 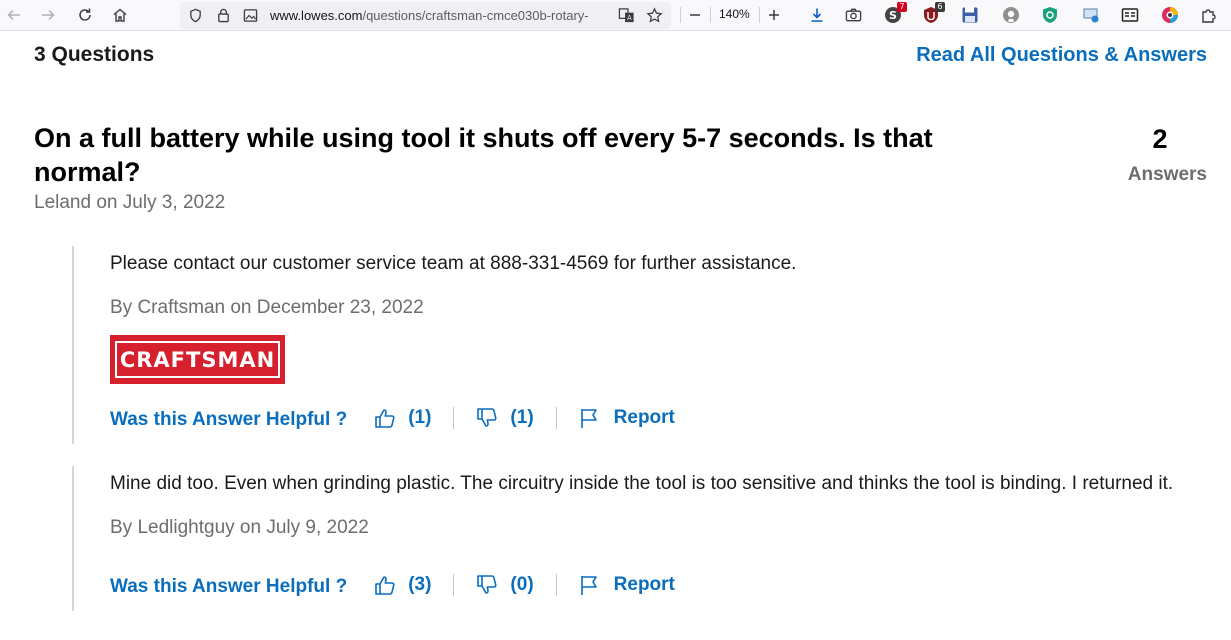 I want to click on extension-1-button: S 7, so click(x=895, y=13).